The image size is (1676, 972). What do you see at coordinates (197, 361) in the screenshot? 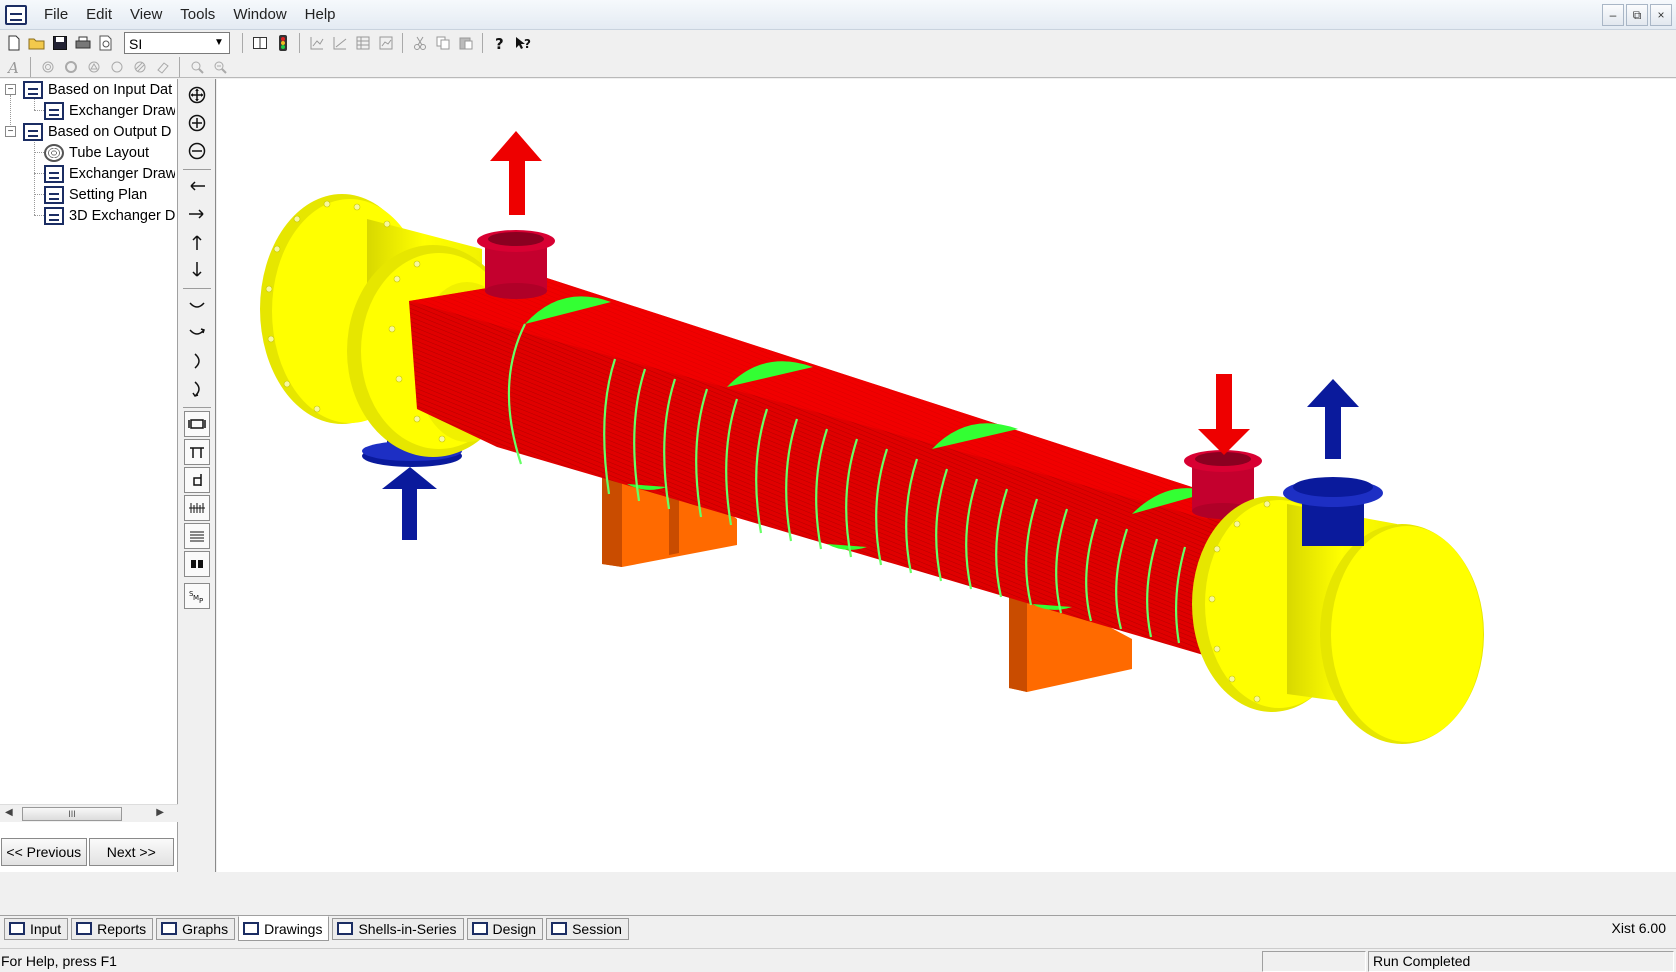
I see `rotate-left-icon` at bounding box center [197, 361].